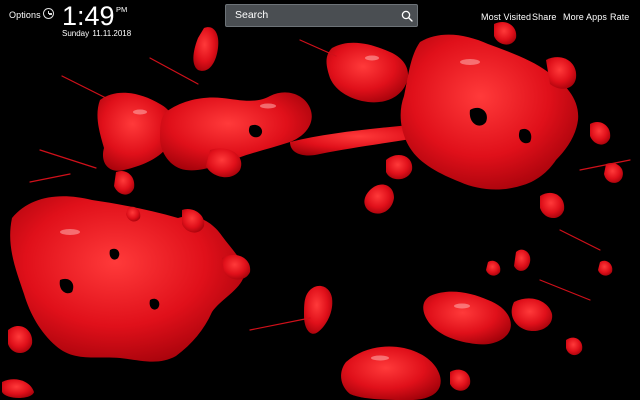 The image size is (640, 400). I want to click on options-link: Options, so click(25, 15).